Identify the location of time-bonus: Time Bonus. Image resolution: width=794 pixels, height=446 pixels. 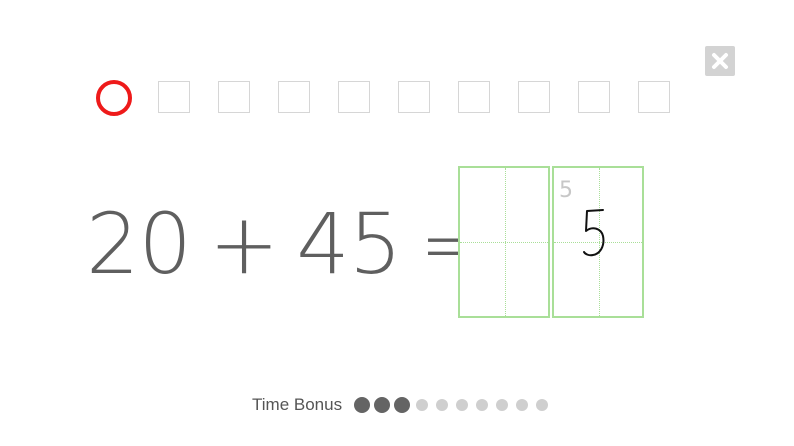
(402, 405).